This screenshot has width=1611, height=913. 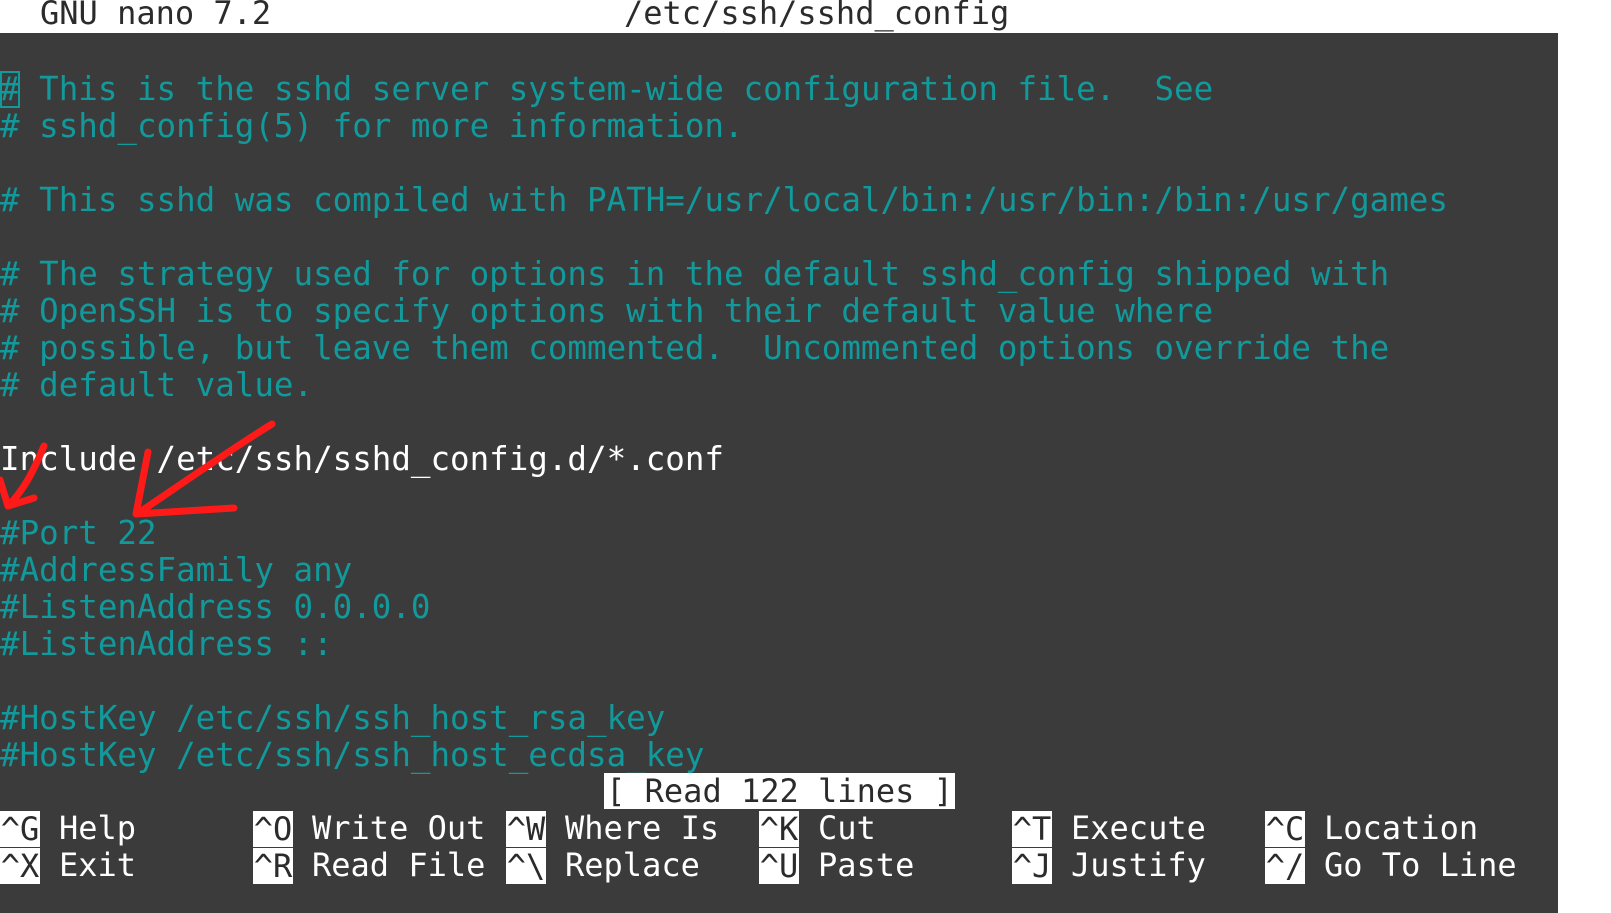 I want to click on shortcut-label: Where Is, so click(x=642, y=828).